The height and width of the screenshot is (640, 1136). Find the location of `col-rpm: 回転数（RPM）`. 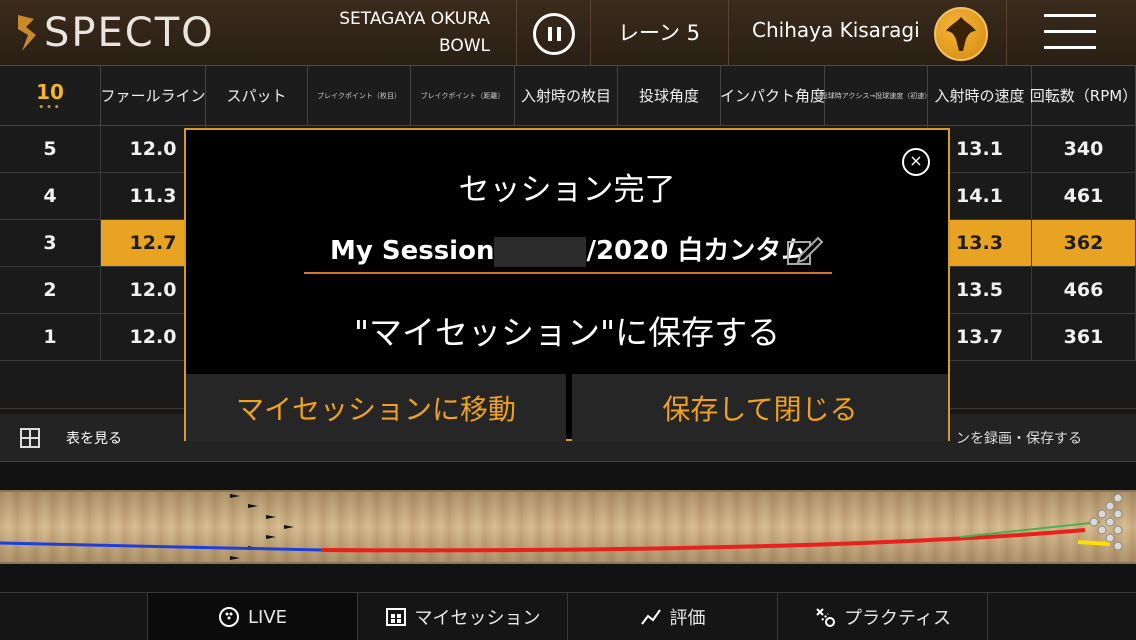

col-rpm: 回転数（RPM） is located at coordinates (1083, 95).